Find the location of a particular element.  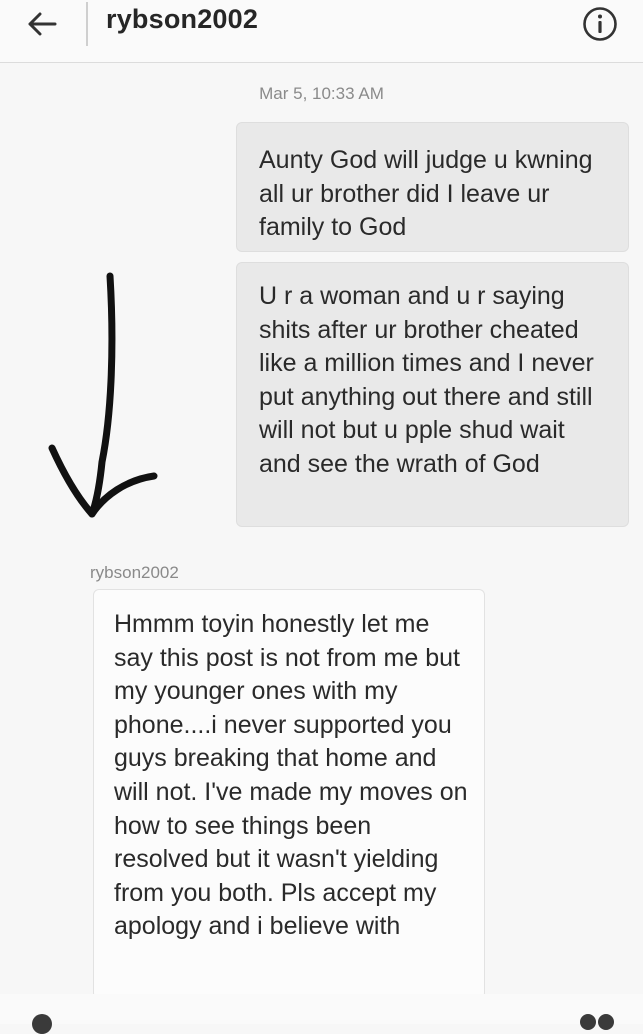

more-options-icon is located at coordinates (597, 1024).